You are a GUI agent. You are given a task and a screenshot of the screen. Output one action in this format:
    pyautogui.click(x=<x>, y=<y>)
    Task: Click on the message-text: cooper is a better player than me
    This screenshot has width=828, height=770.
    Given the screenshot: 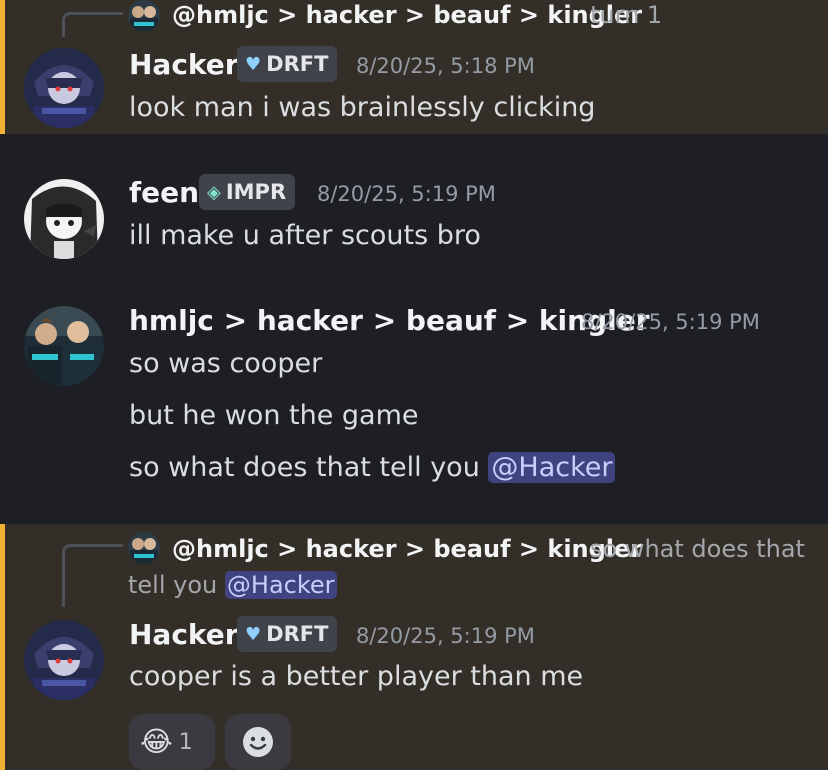 What is the action you would take?
    pyautogui.click(x=356, y=676)
    